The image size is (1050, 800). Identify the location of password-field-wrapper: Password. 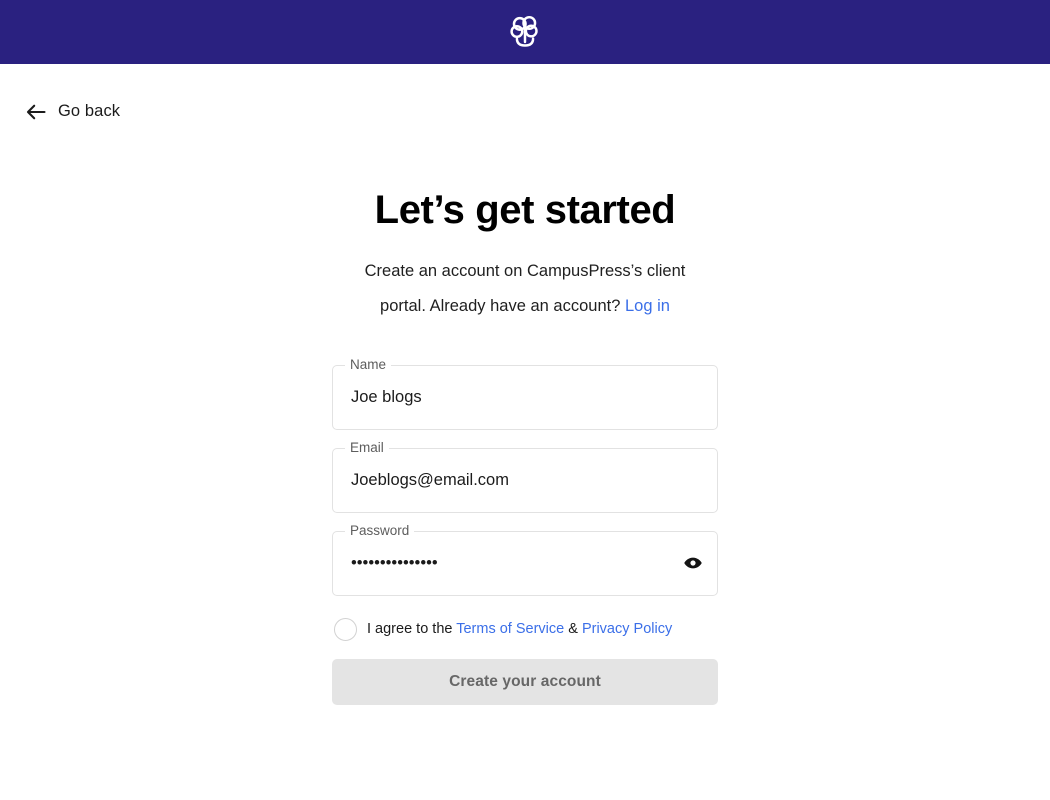
(525, 559).